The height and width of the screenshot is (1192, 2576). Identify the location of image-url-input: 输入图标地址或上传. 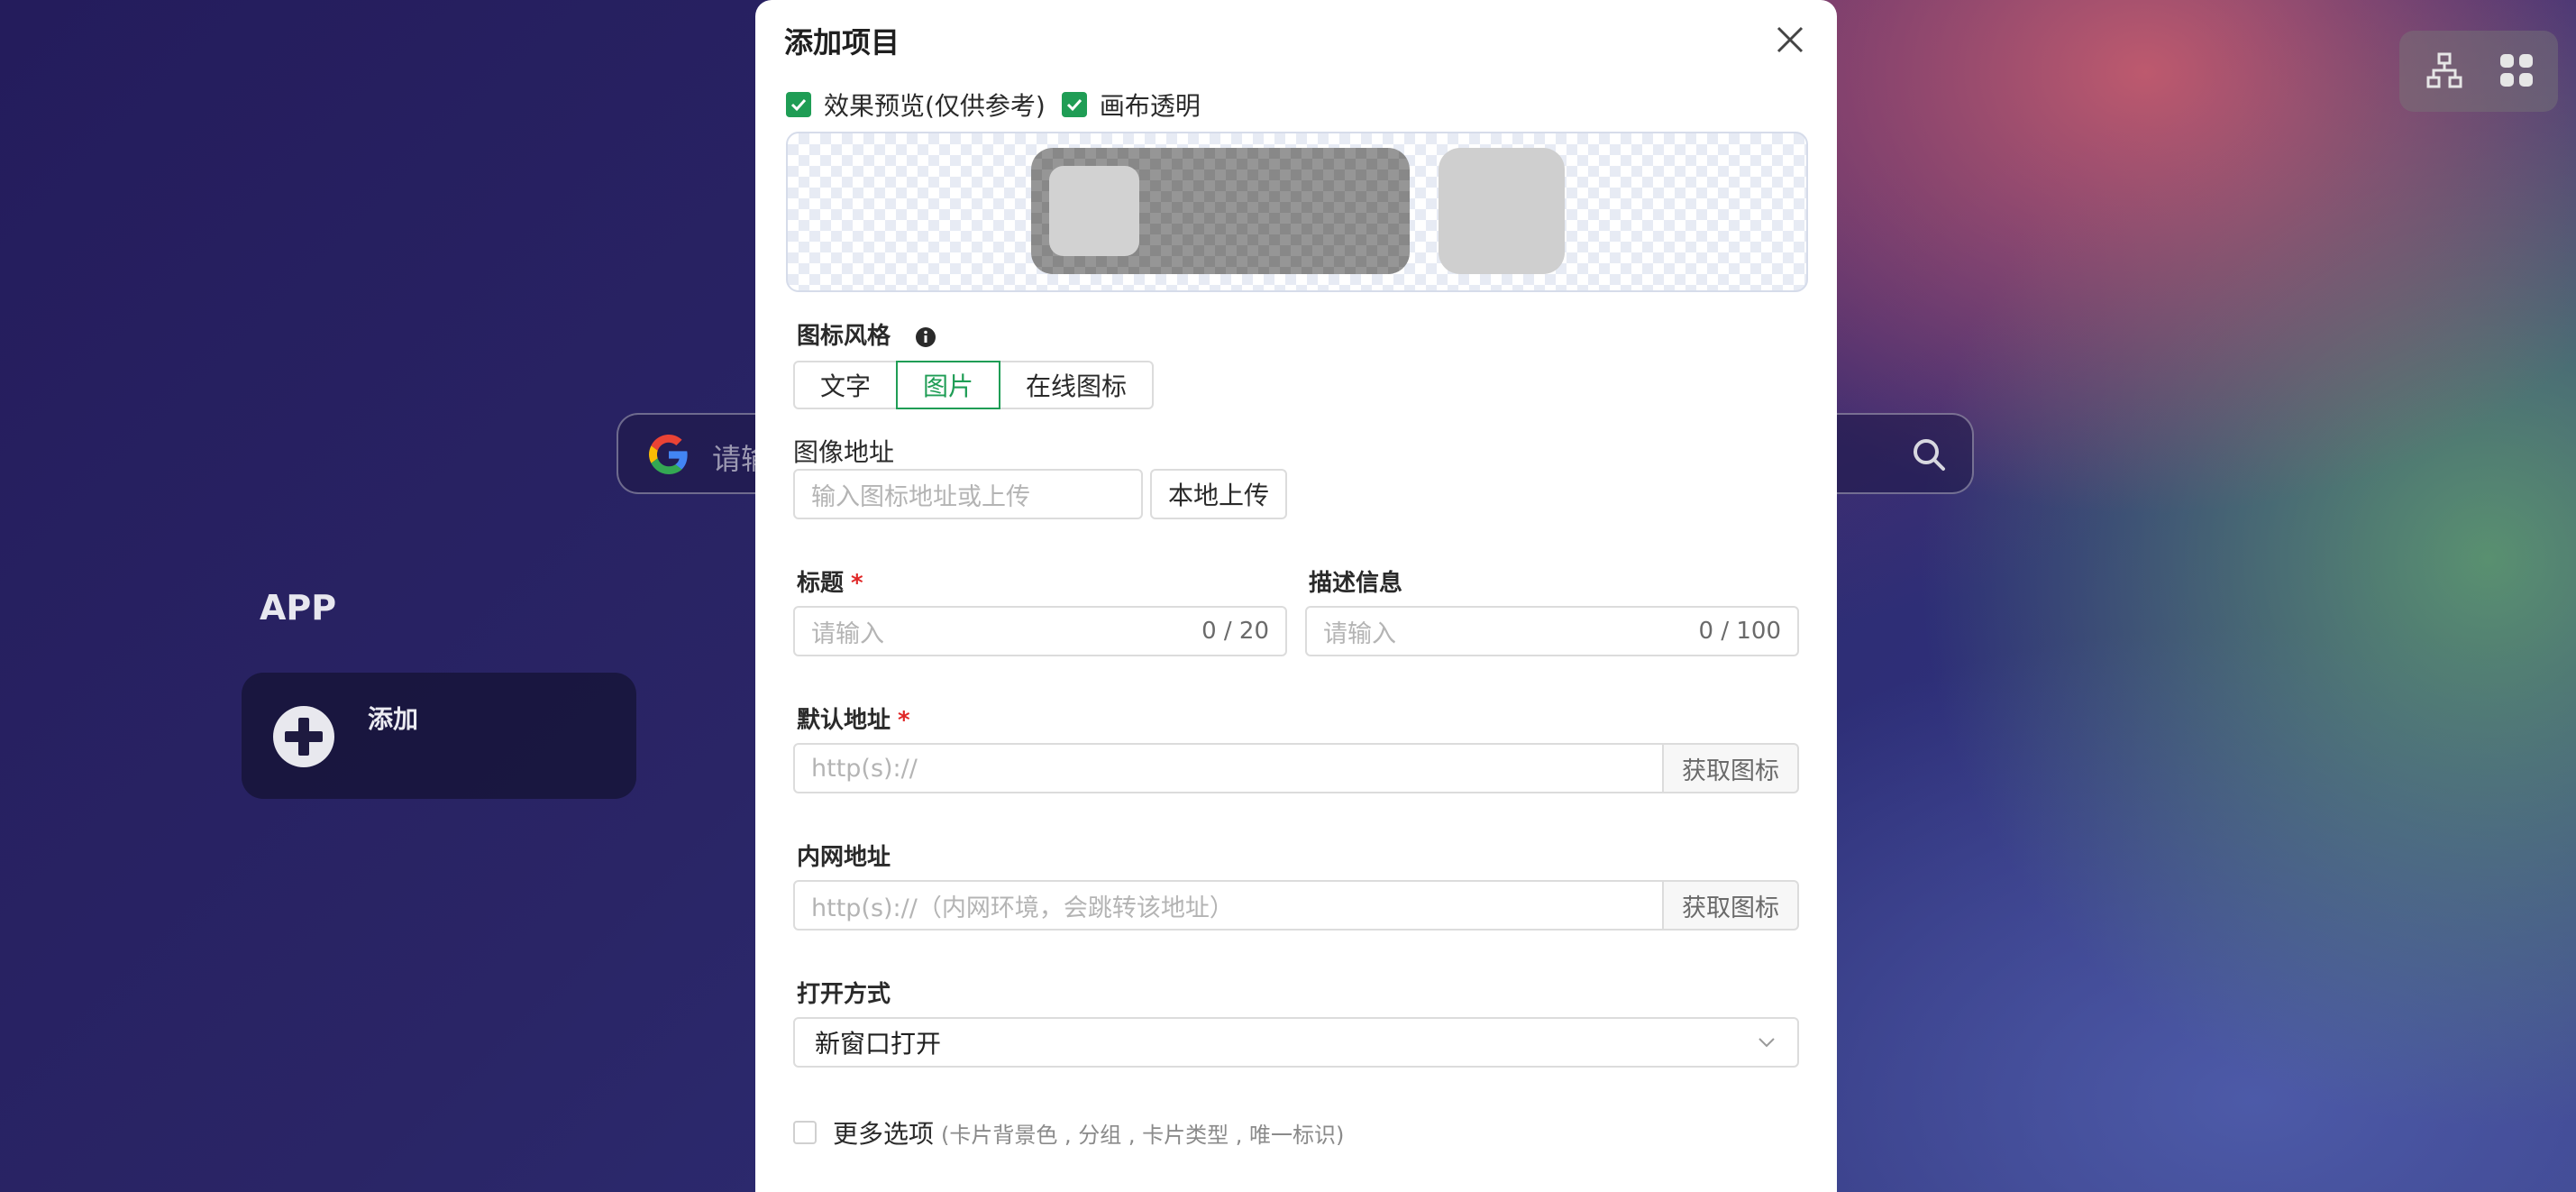
(968, 494).